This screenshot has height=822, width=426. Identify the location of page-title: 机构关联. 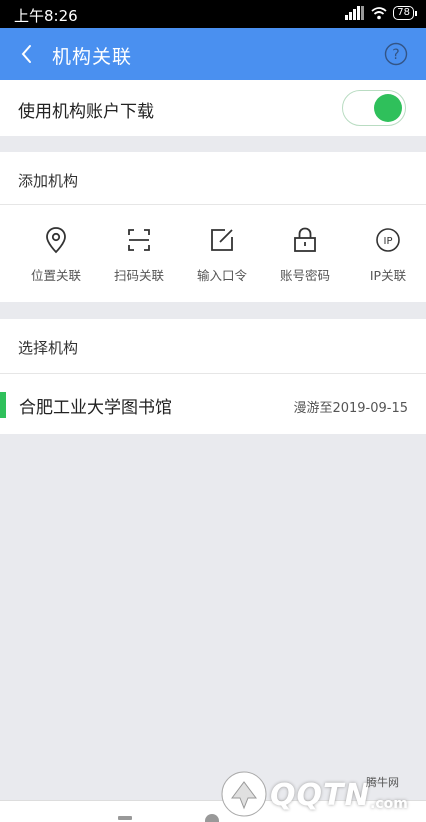
(92, 57).